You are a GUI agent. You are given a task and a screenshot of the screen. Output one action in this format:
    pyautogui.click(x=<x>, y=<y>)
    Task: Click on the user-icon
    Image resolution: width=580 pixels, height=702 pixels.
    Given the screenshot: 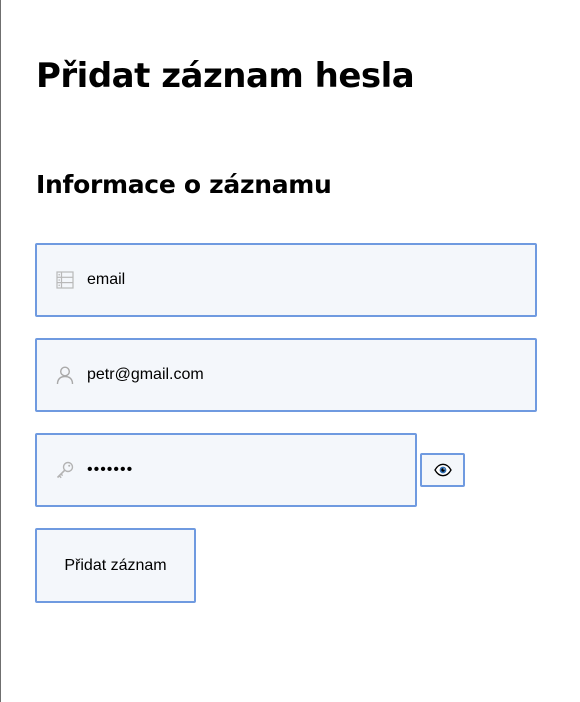 What is the action you would take?
    pyautogui.click(x=65, y=375)
    